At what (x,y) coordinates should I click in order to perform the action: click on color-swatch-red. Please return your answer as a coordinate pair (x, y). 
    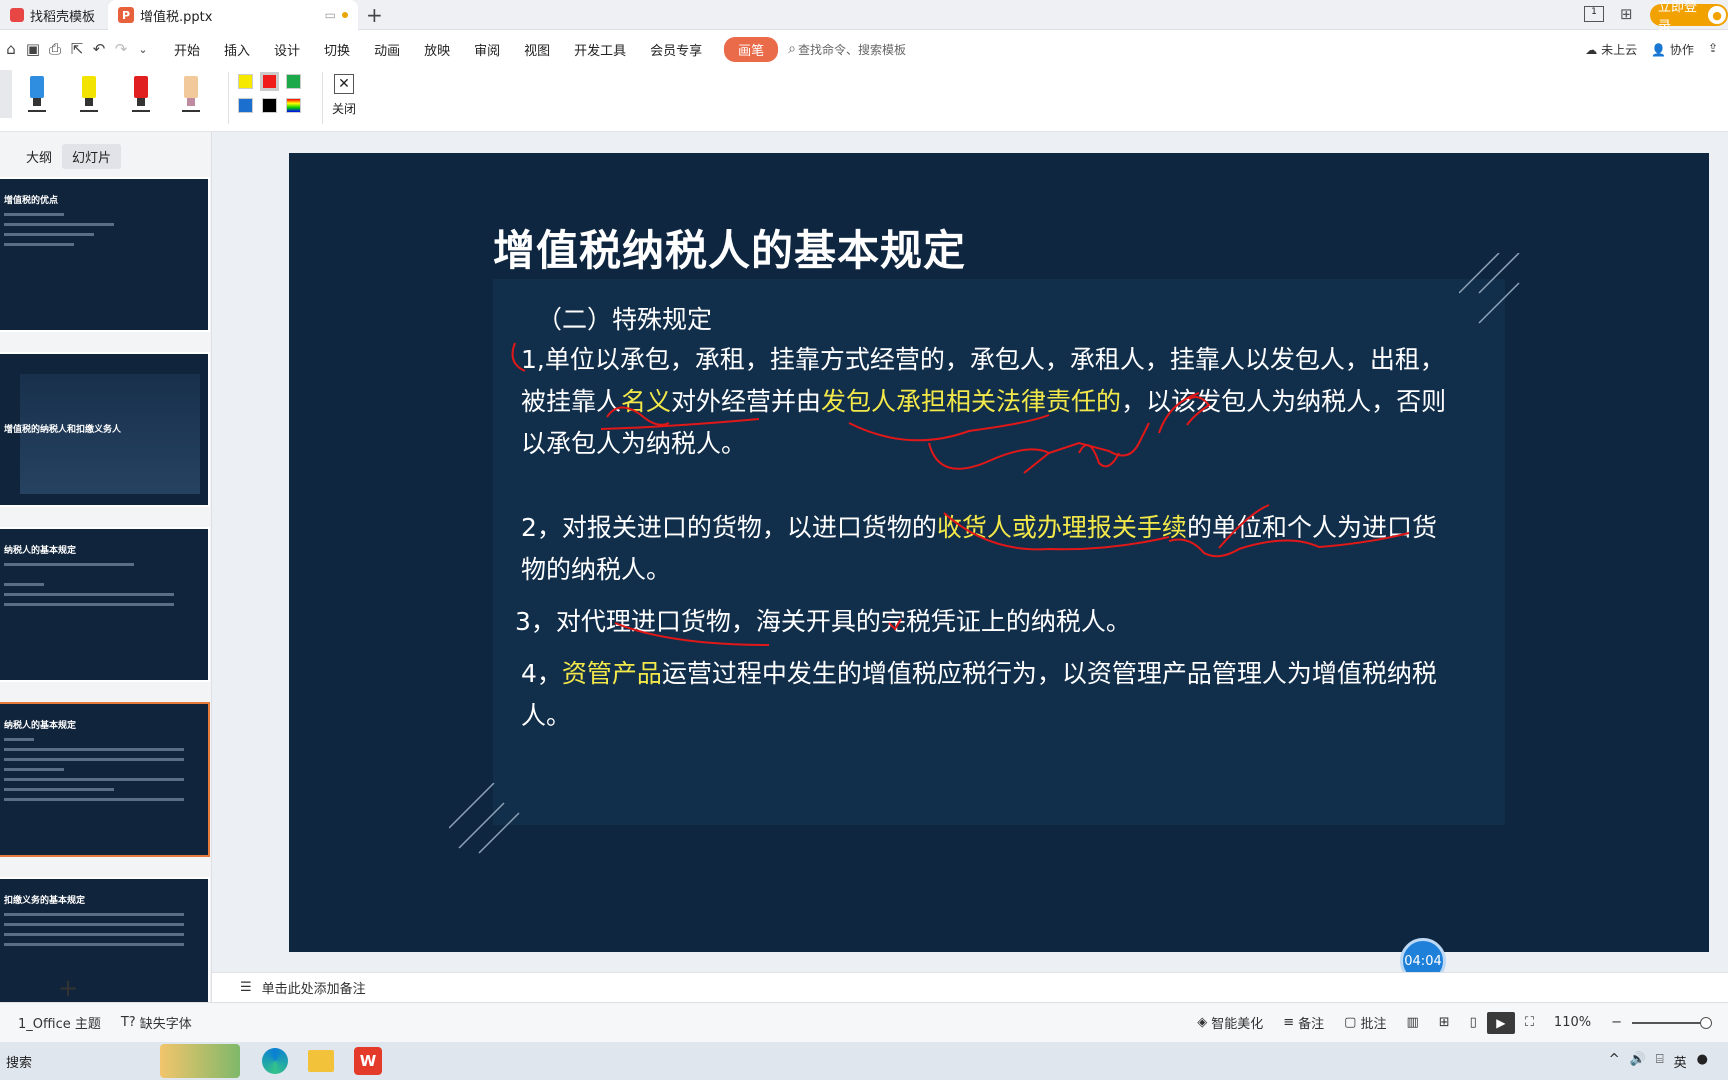
    Looking at the image, I should click on (269, 81).